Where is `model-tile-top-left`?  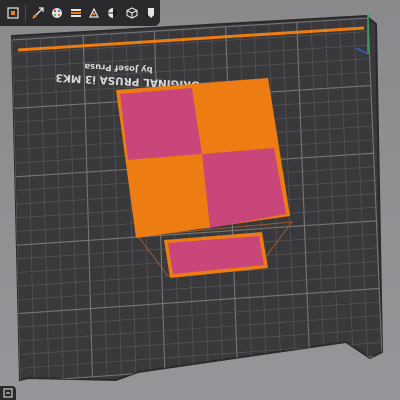
model-tile-top-left is located at coordinates (161, 124).